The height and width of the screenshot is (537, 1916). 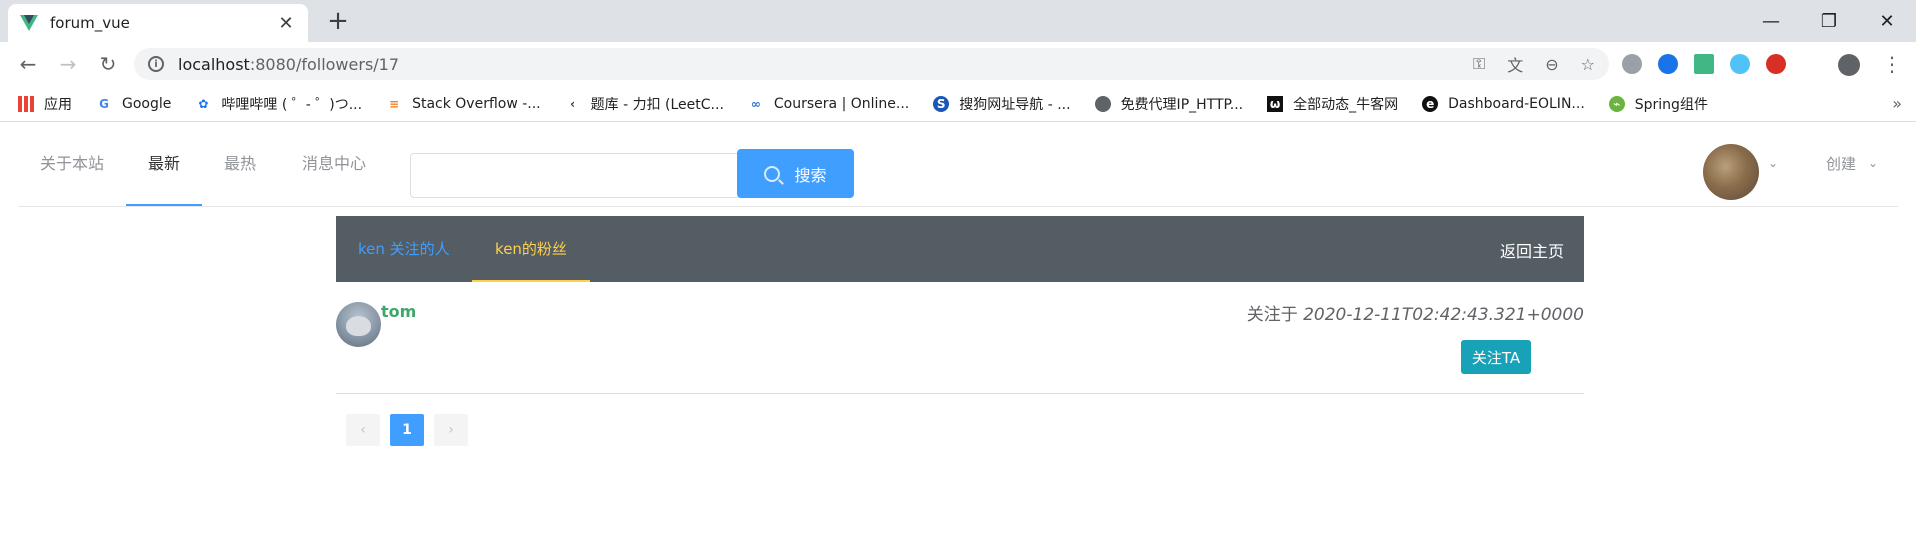 What do you see at coordinates (1887, 21) in the screenshot?
I see `close-window-button: ✕` at bounding box center [1887, 21].